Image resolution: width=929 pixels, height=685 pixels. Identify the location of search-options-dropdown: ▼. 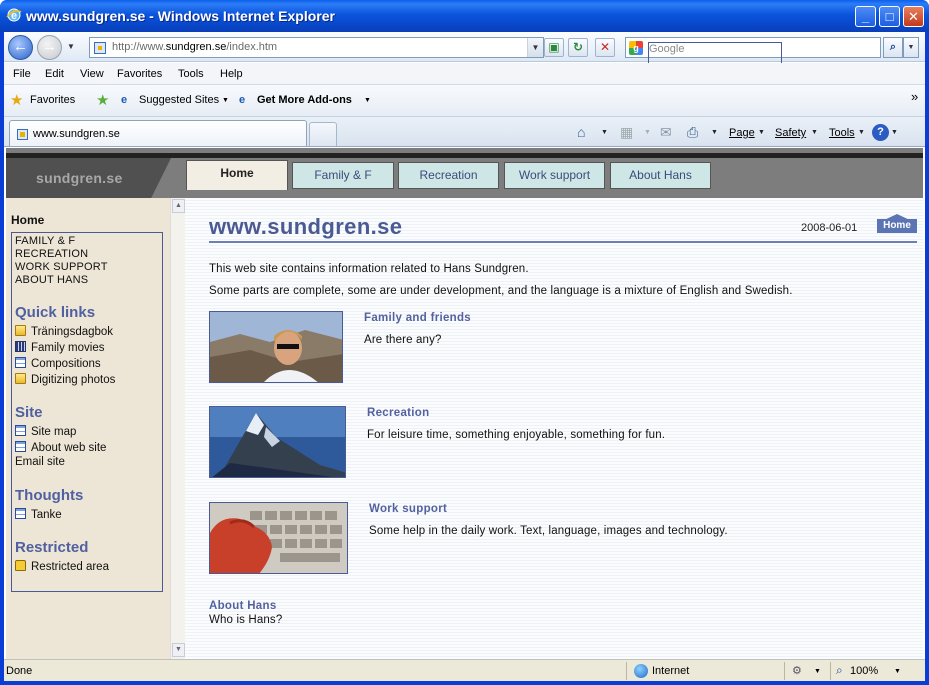
(911, 47).